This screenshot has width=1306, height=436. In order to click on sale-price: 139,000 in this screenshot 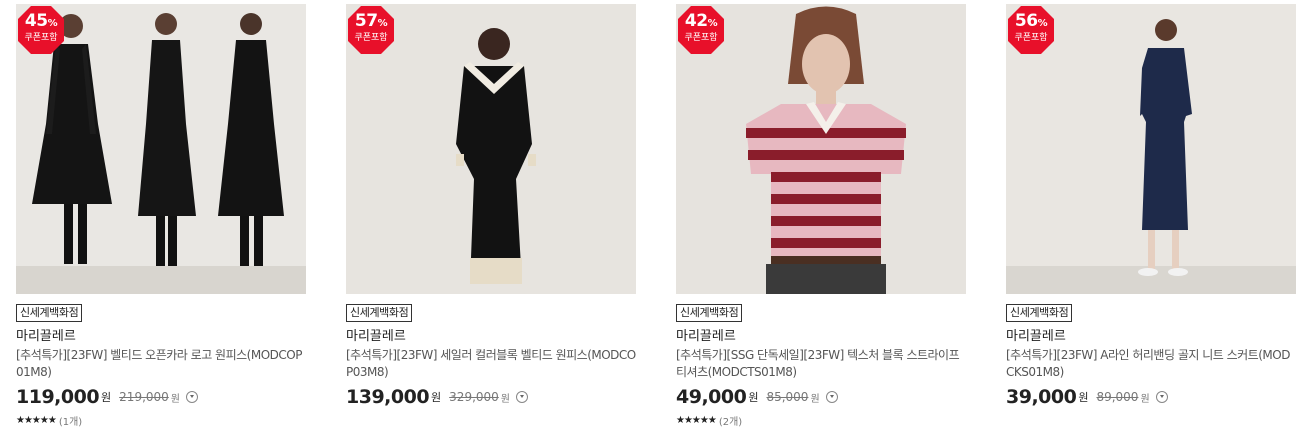, I will do `click(388, 397)`.